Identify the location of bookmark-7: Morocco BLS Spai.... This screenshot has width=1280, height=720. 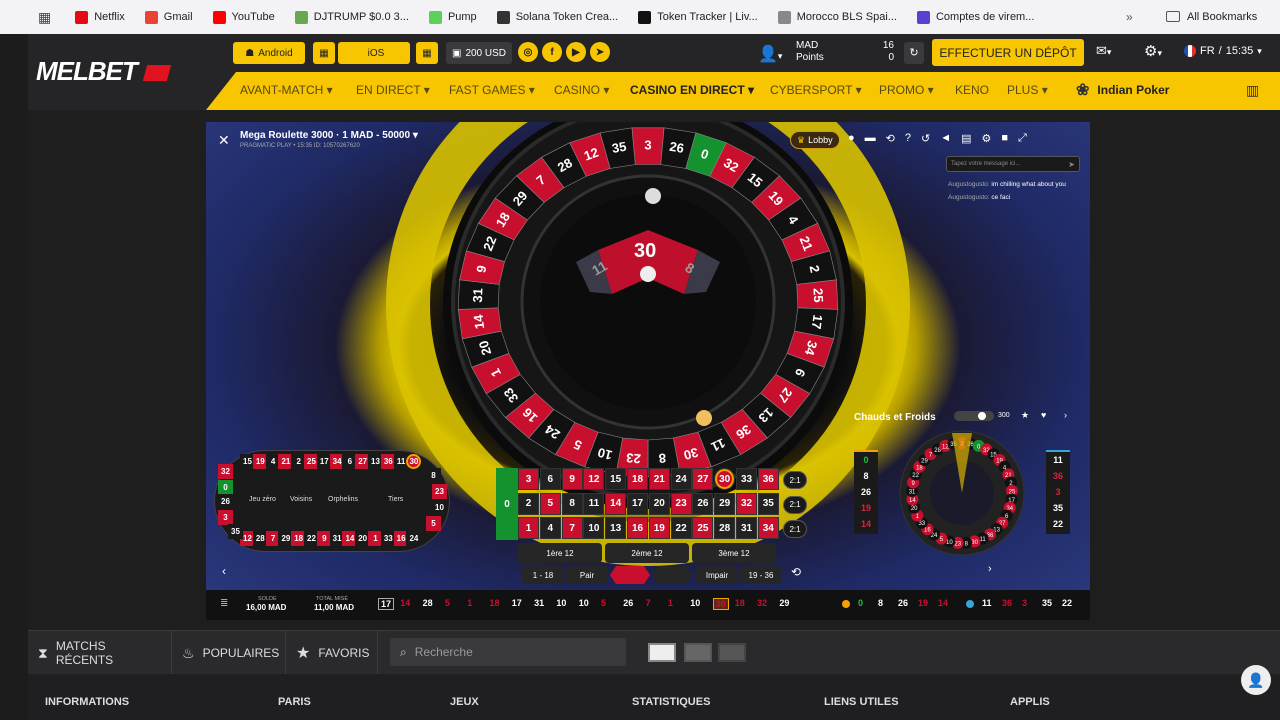
(837, 17).